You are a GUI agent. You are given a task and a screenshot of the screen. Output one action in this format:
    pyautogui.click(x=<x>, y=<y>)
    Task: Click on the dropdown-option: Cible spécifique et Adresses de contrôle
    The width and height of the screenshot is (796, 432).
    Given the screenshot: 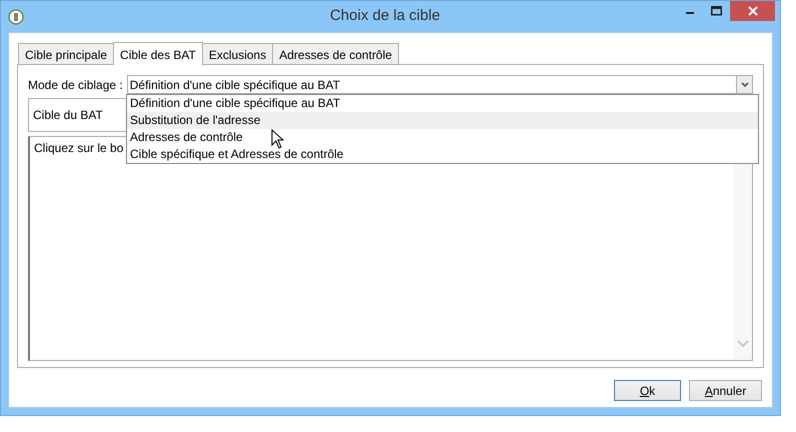 What is the action you would take?
    pyautogui.click(x=442, y=154)
    